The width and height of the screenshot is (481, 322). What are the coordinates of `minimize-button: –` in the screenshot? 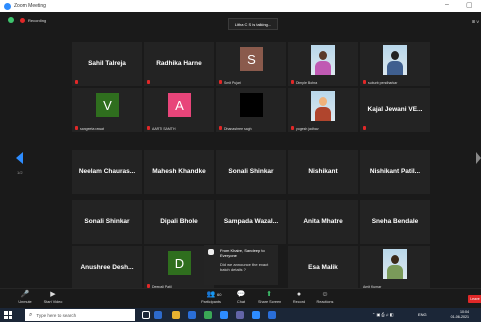 It's located at (447, 4).